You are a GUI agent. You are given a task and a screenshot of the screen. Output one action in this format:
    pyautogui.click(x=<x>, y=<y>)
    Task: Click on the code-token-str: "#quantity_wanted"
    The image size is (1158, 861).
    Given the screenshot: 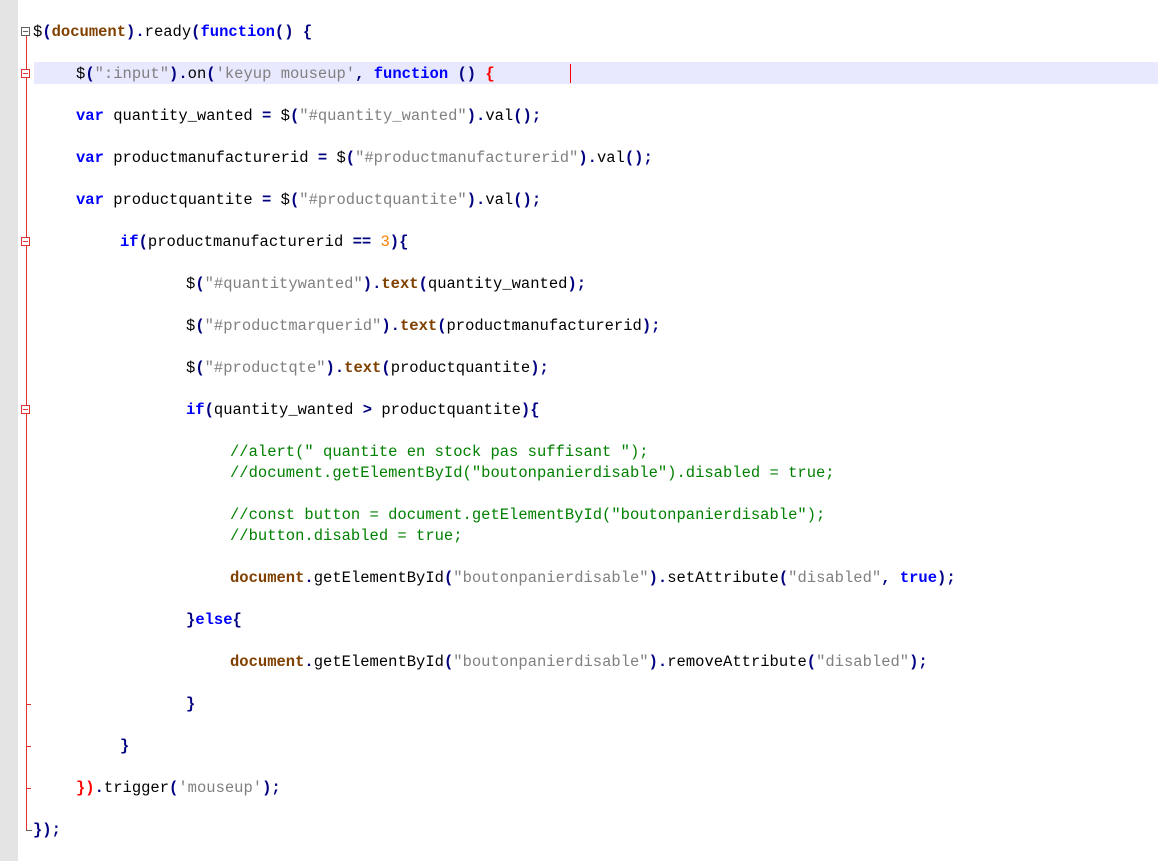 What is the action you would take?
    pyautogui.click(x=383, y=116)
    